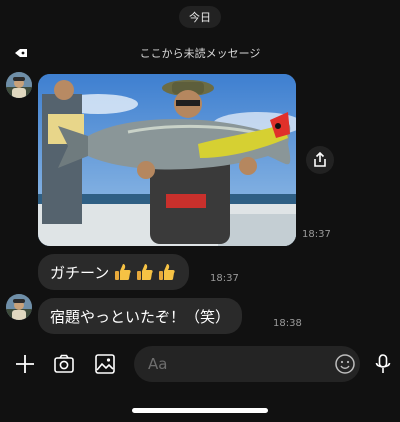 The image size is (400, 422). What do you see at coordinates (80, 272) in the screenshot?
I see `message-text: ガチーン` at bounding box center [80, 272].